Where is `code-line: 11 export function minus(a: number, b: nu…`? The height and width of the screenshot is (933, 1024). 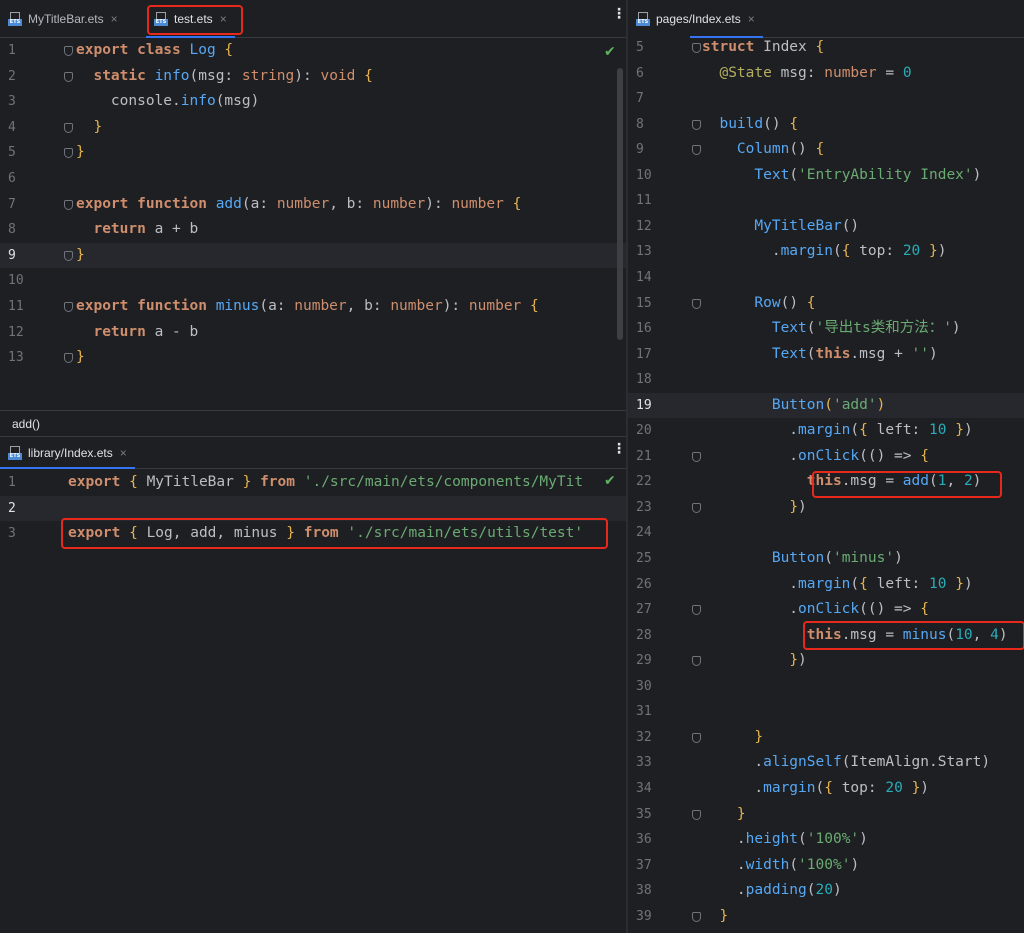
code-line: 11 export function minus(a: number, b: nu… is located at coordinates (313, 307).